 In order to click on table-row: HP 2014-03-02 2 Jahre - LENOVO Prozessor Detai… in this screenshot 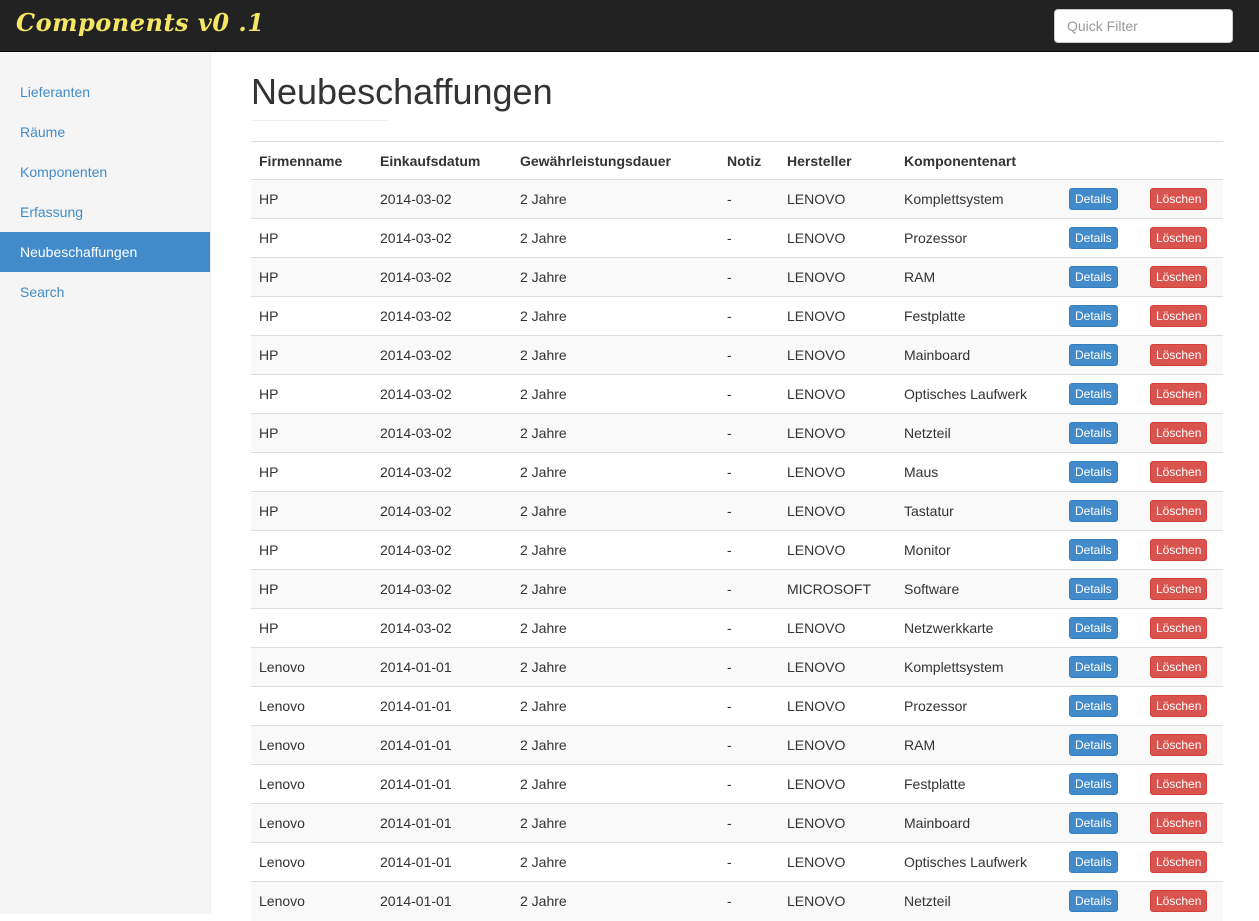, I will do `click(737, 238)`.